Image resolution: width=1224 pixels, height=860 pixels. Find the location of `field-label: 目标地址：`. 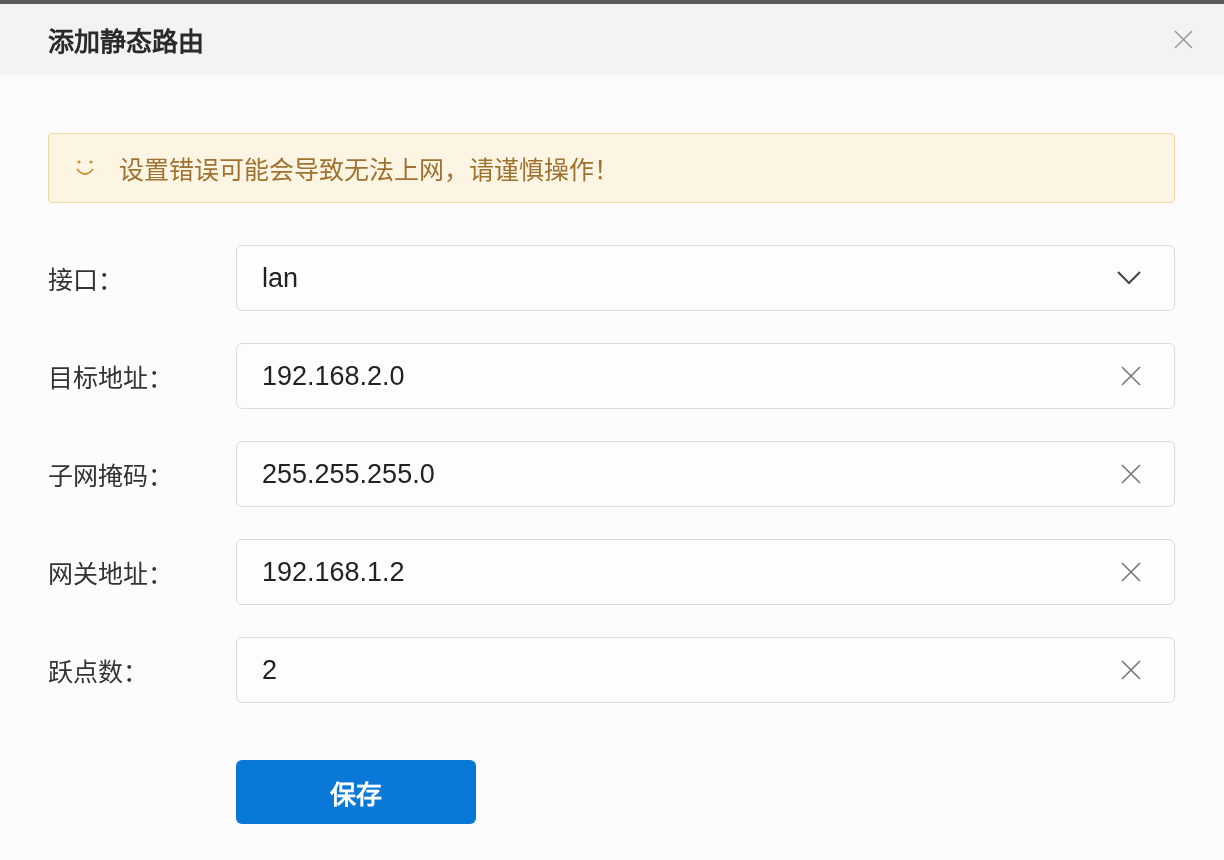

field-label: 目标地址： is located at coordinates (111, 378).